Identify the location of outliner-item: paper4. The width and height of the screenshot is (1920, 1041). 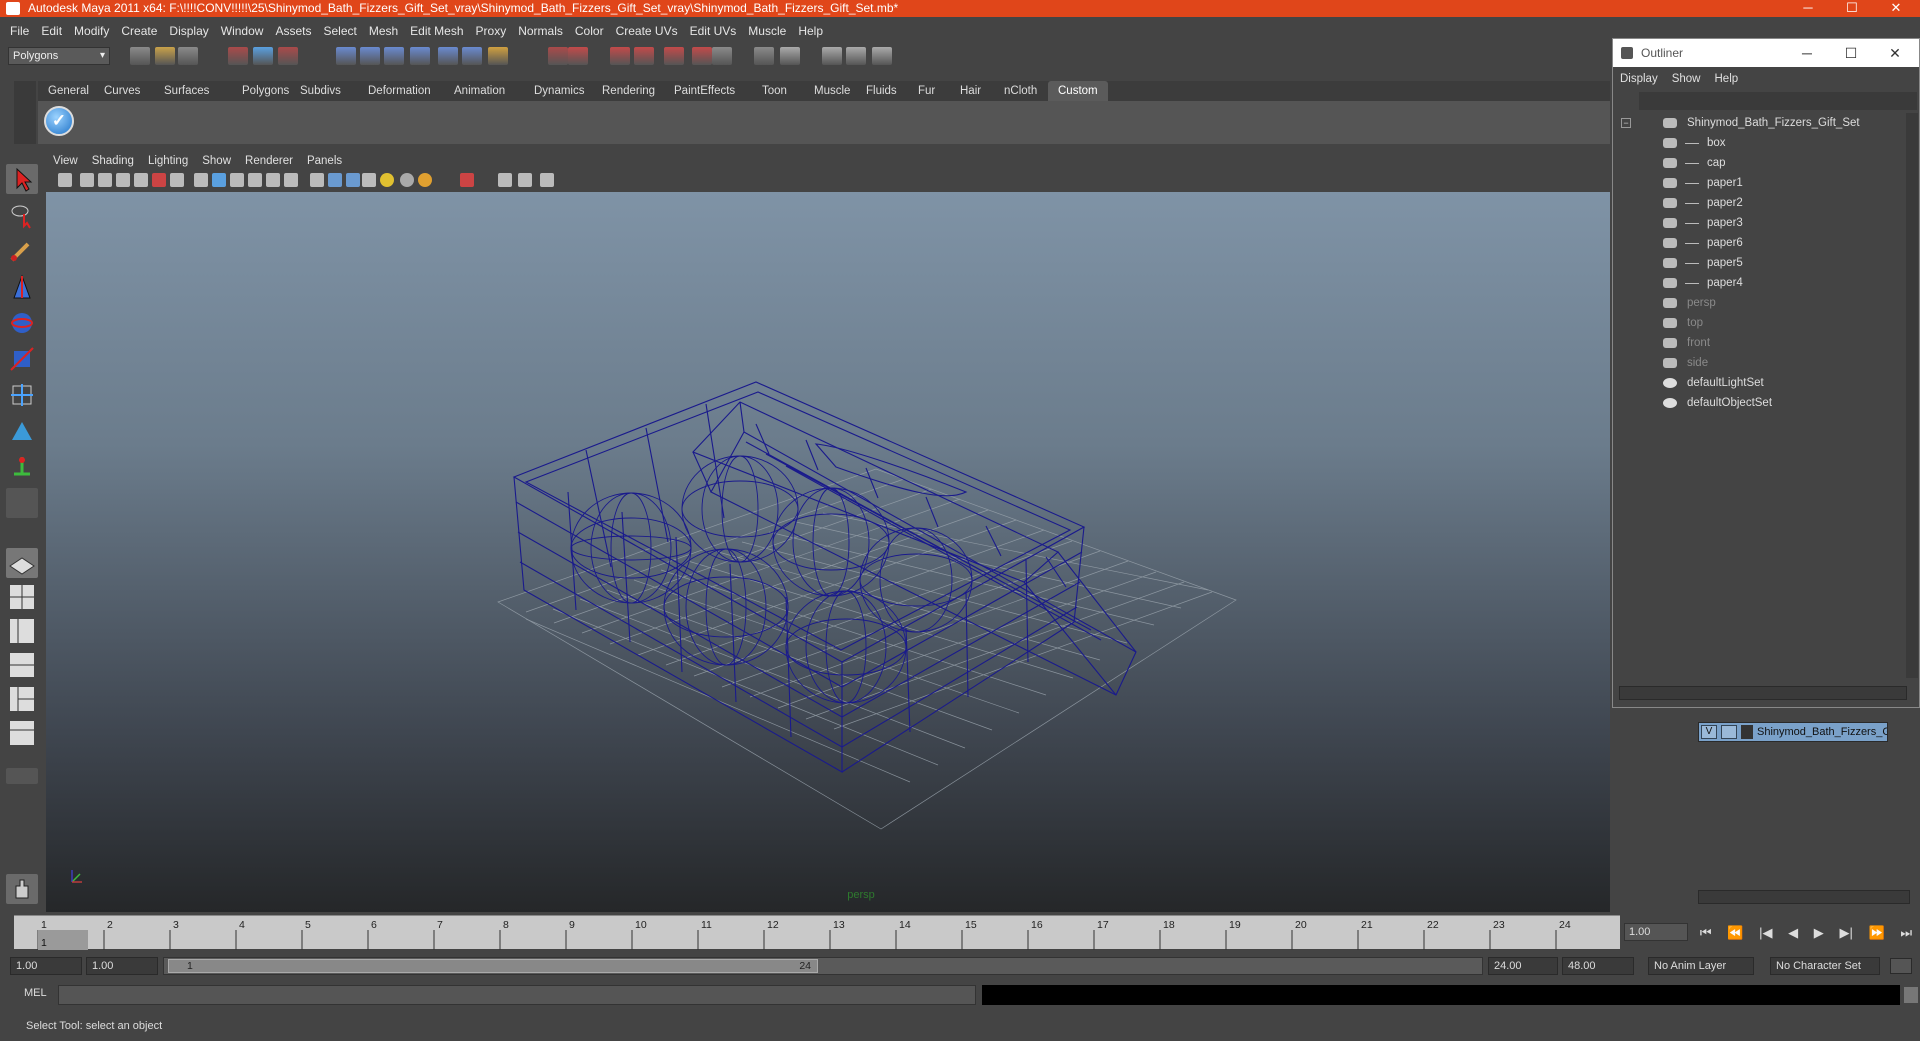
(1766, 283).